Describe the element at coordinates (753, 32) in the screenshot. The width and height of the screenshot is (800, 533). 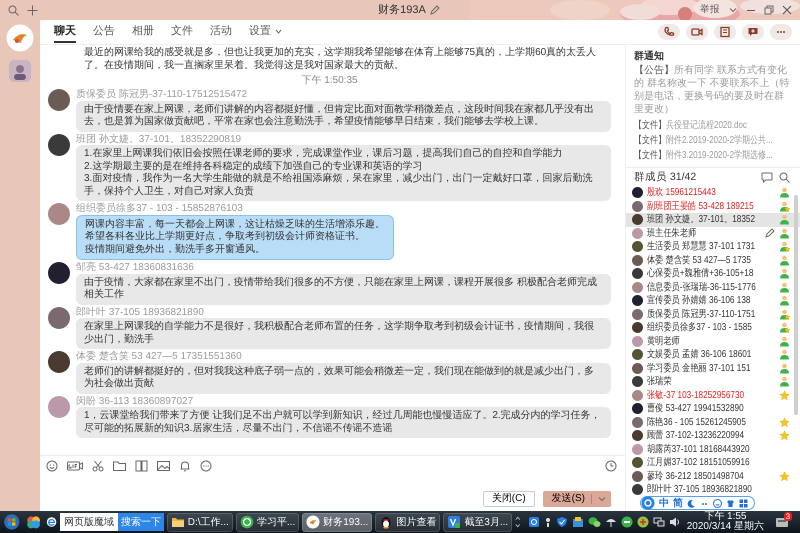
I see `add-message-button` at that location.